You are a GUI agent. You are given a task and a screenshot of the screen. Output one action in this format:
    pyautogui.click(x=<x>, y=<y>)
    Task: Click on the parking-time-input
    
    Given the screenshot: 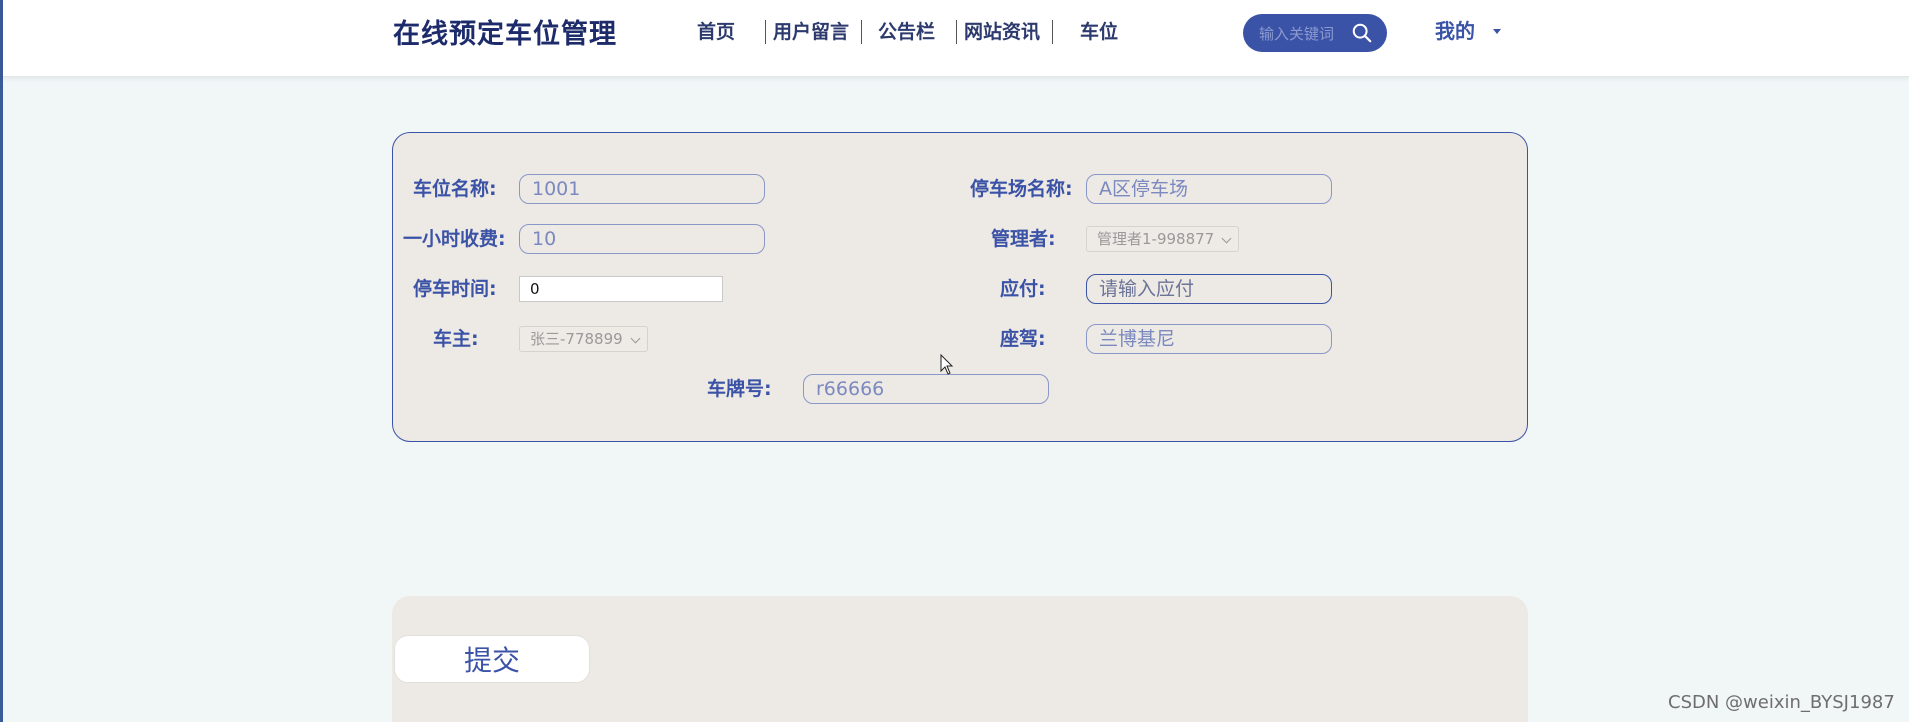 What is the action you would take?
    pyautogui.click(x=621, y=289)
    